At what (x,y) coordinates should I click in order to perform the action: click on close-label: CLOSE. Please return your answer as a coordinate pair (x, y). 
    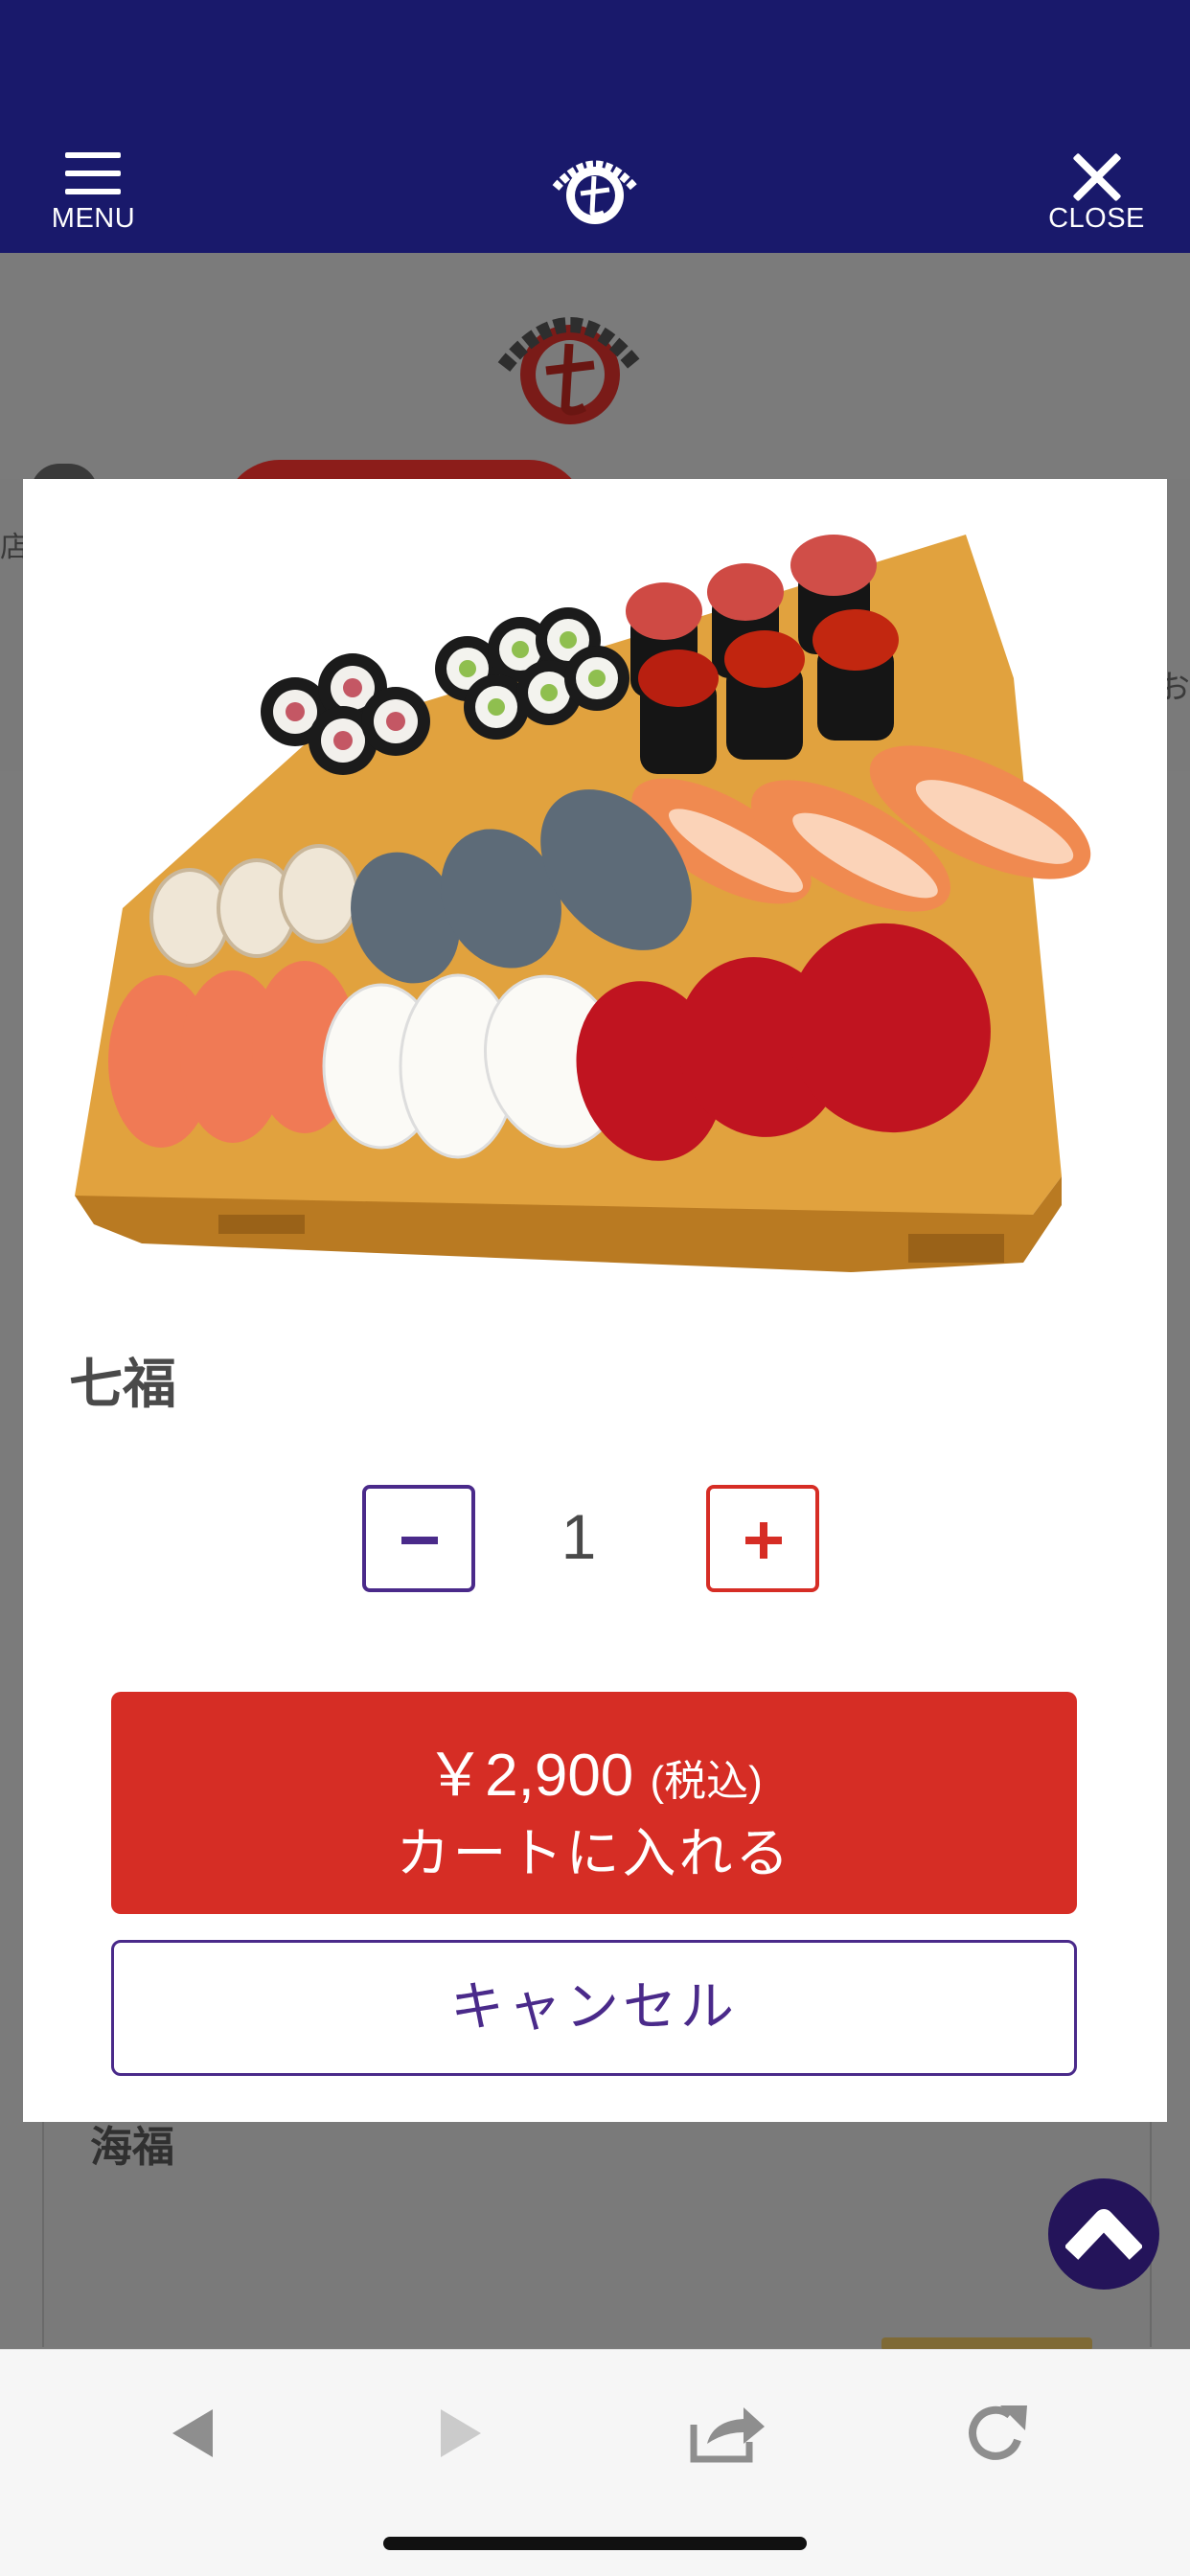
    Looking at the image, I should click on (1097, 218).